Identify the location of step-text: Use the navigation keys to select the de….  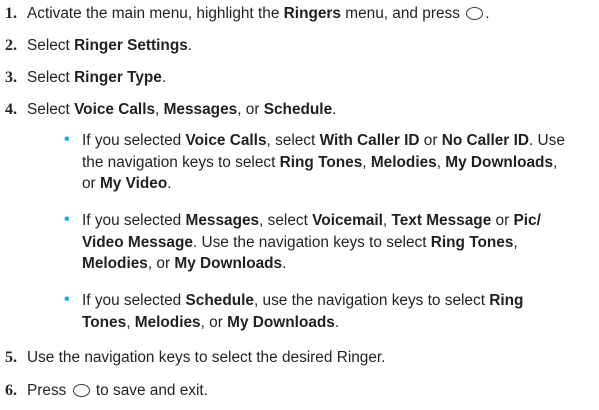
(206, 357).